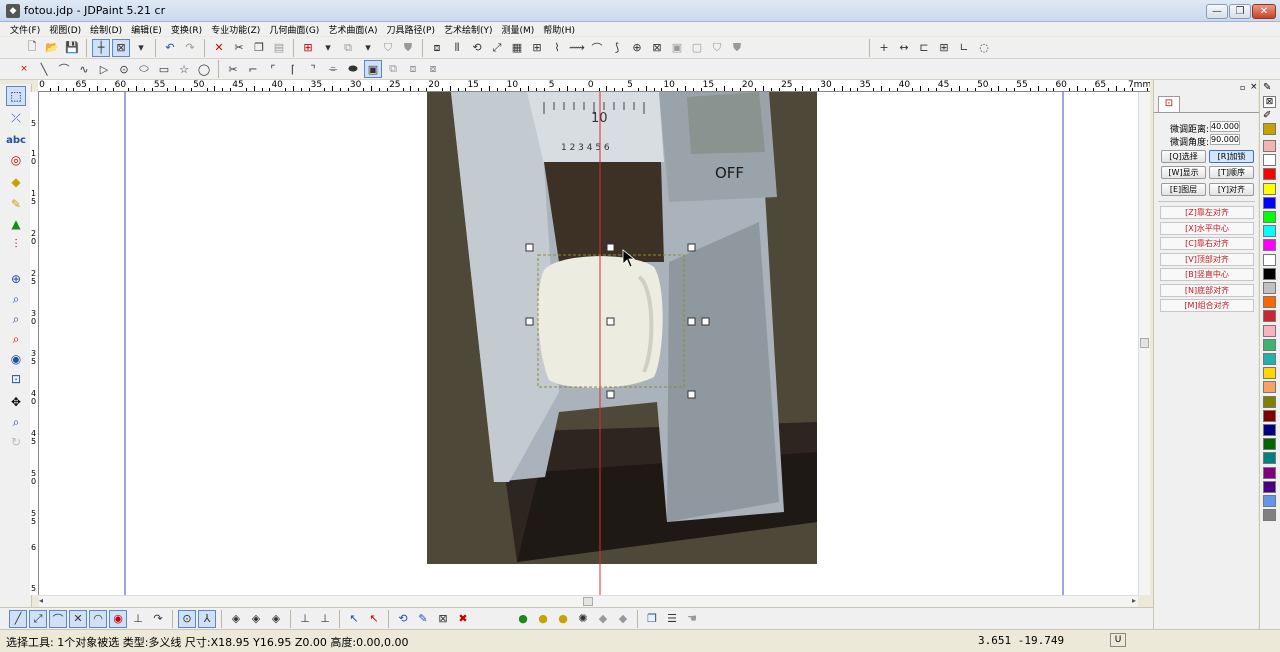 Image resolution: width=1280 pixels, height=652 pixels. What do you see at coordinates (84, 69) in the screenshot?
I see `spline-icon: ∿` at bounding box center [84, 69].